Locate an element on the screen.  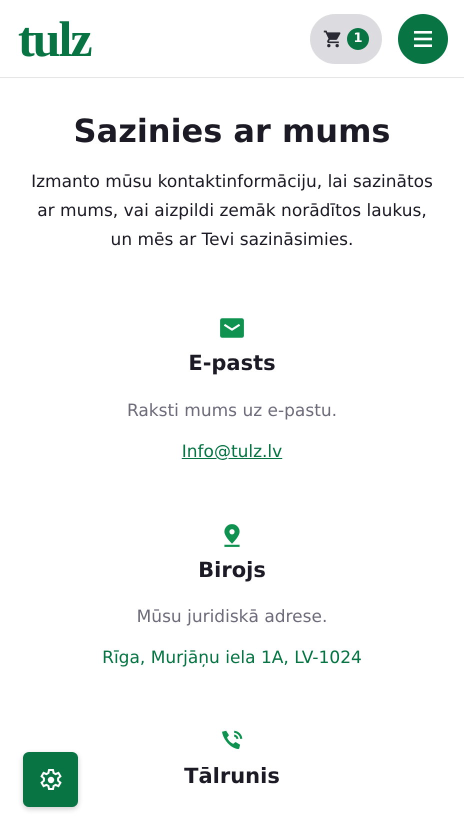
cart-button: 1 is located at coordinates (346, 39).